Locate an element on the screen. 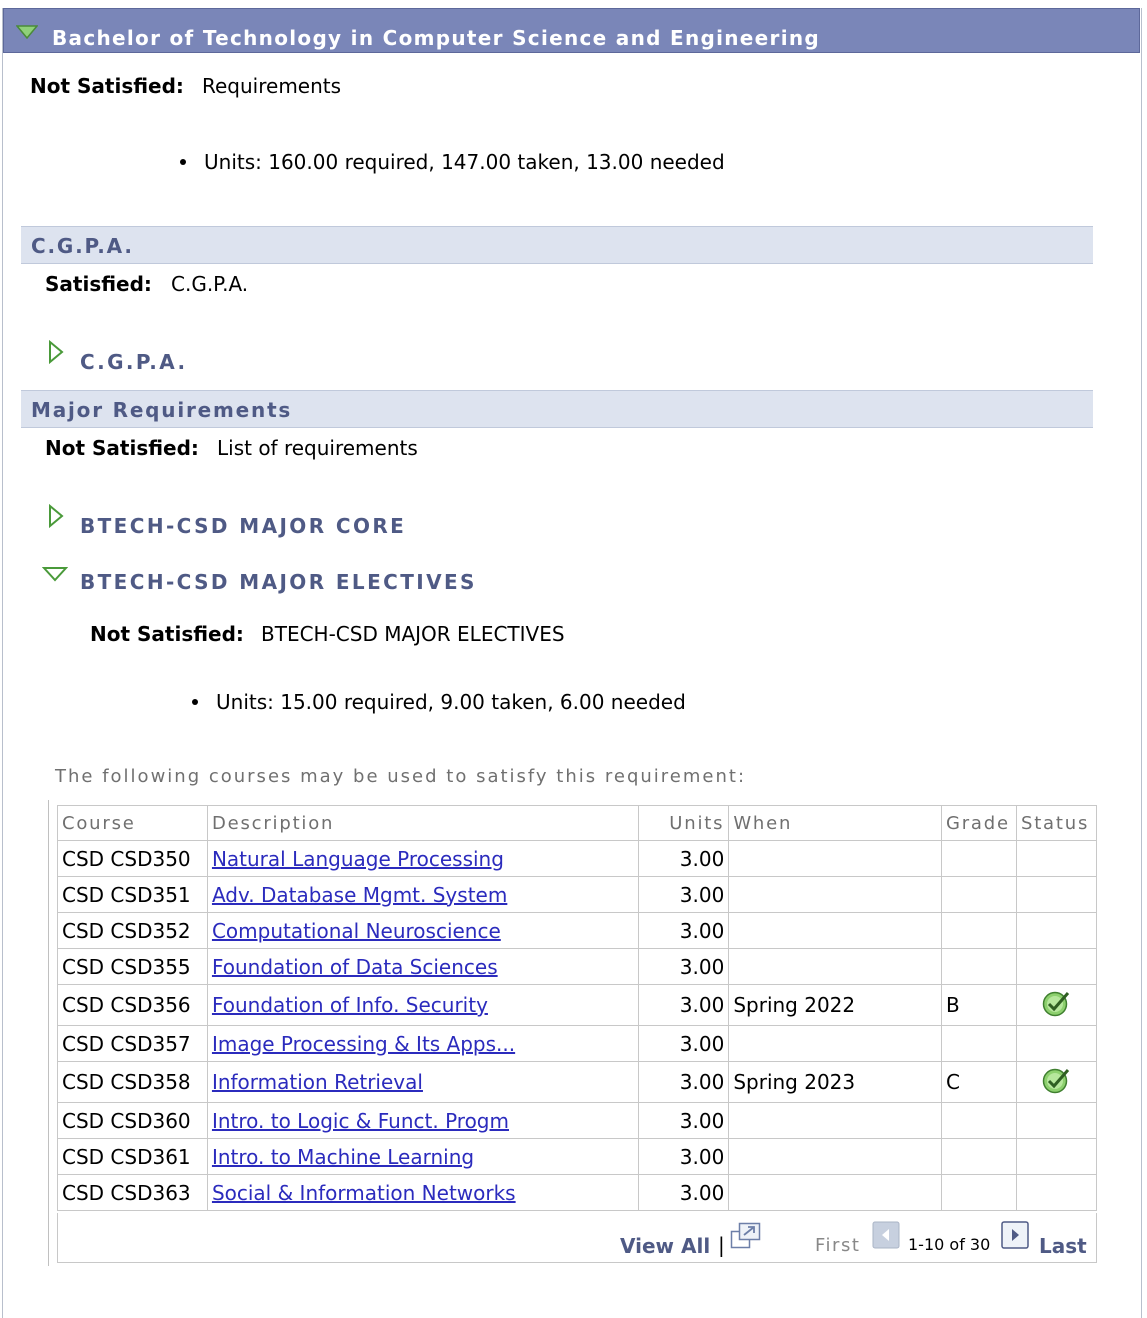 This screenshot has height=1318, width=1147. course-description-link: Intro. to Logic & Funct. Progm is located at coordinates (360, 1121).